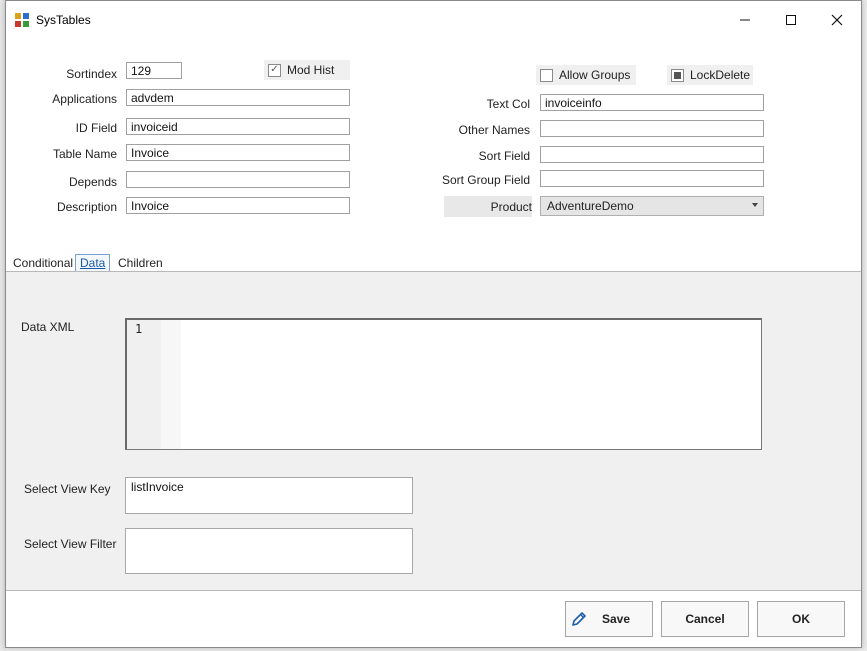  I want to click on applications-field: advdem, so click(238, 97).